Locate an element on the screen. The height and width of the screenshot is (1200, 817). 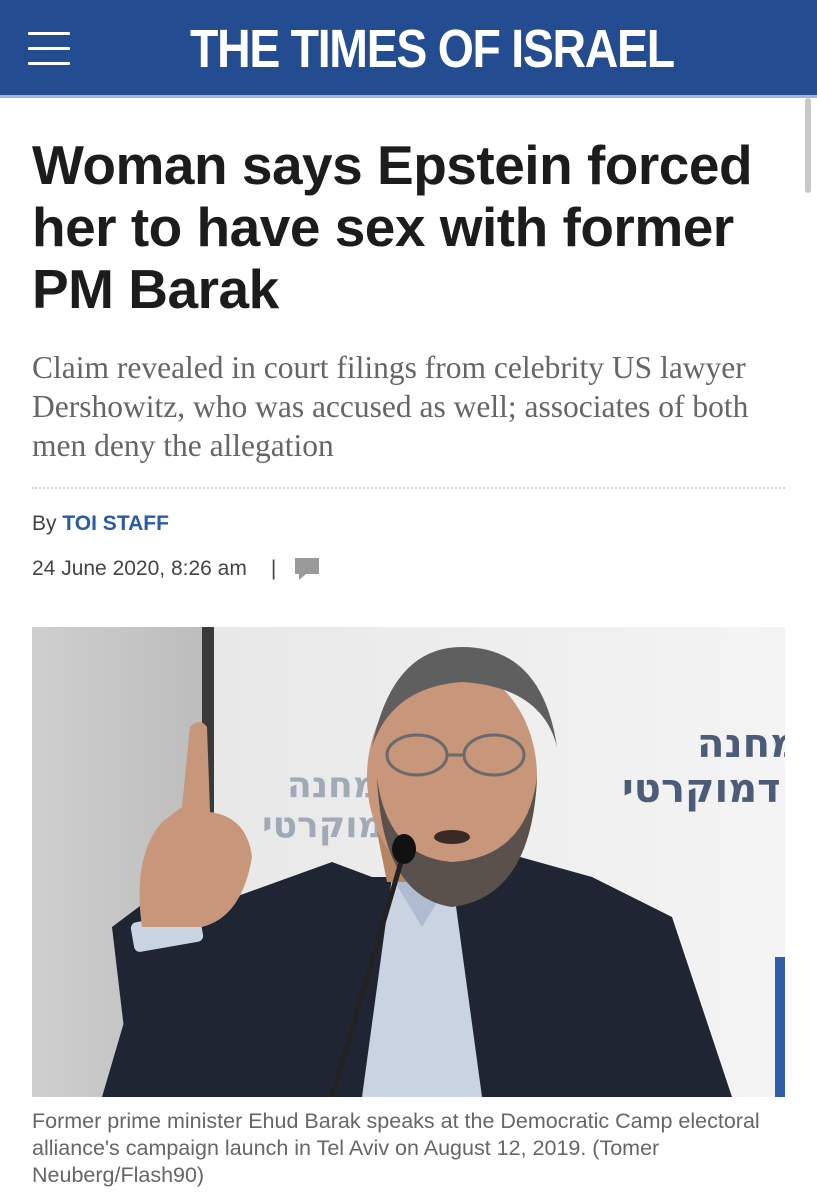
site-header: THE TIMES OF ISRAEL is located at coordinates (408, 49).